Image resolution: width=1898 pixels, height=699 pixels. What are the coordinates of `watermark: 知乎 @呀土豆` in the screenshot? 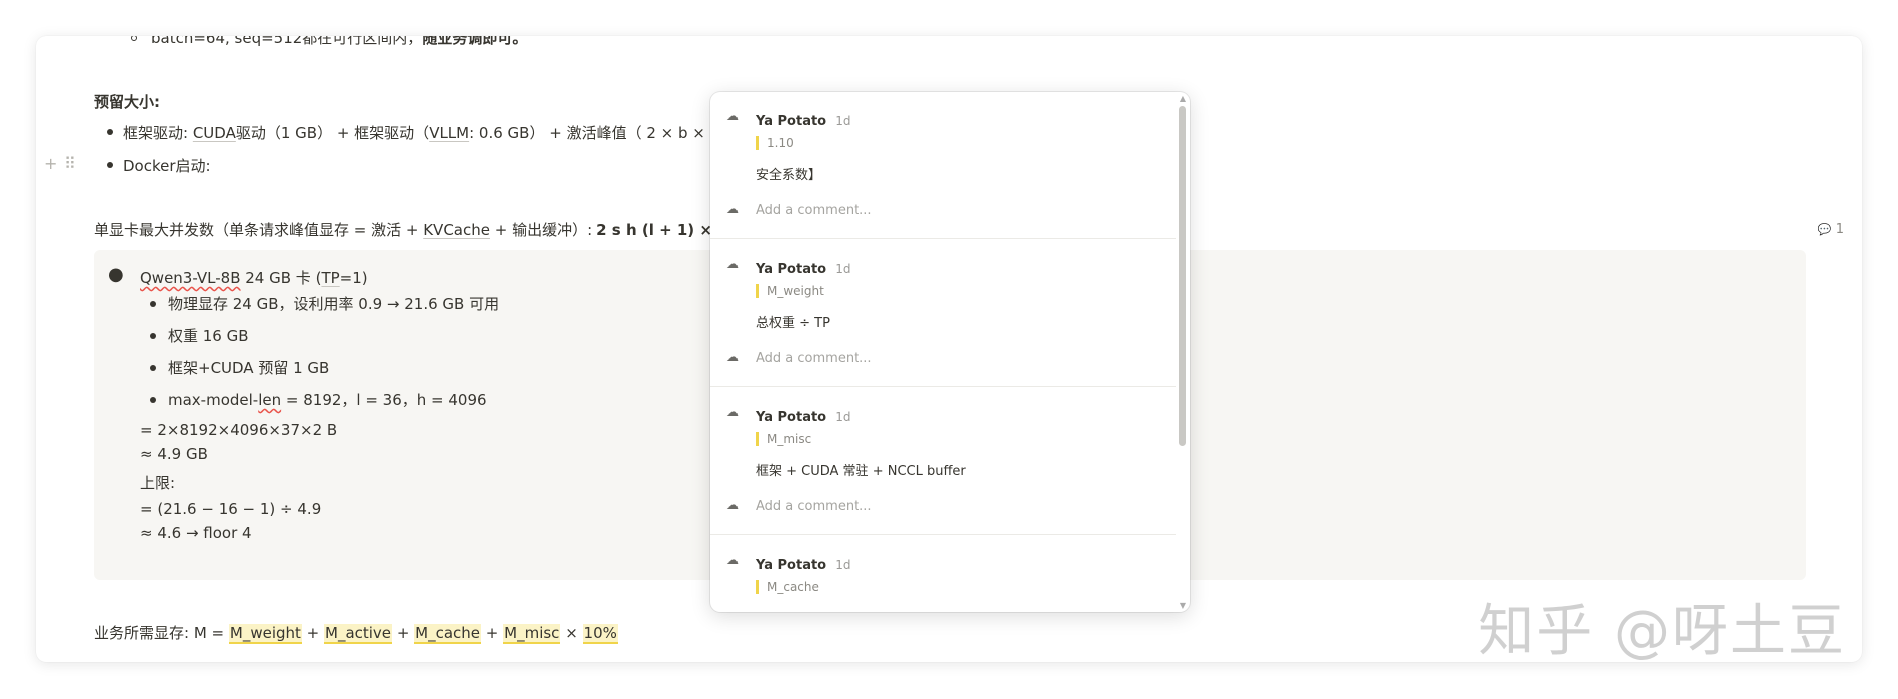 It's located at (1662, 631).